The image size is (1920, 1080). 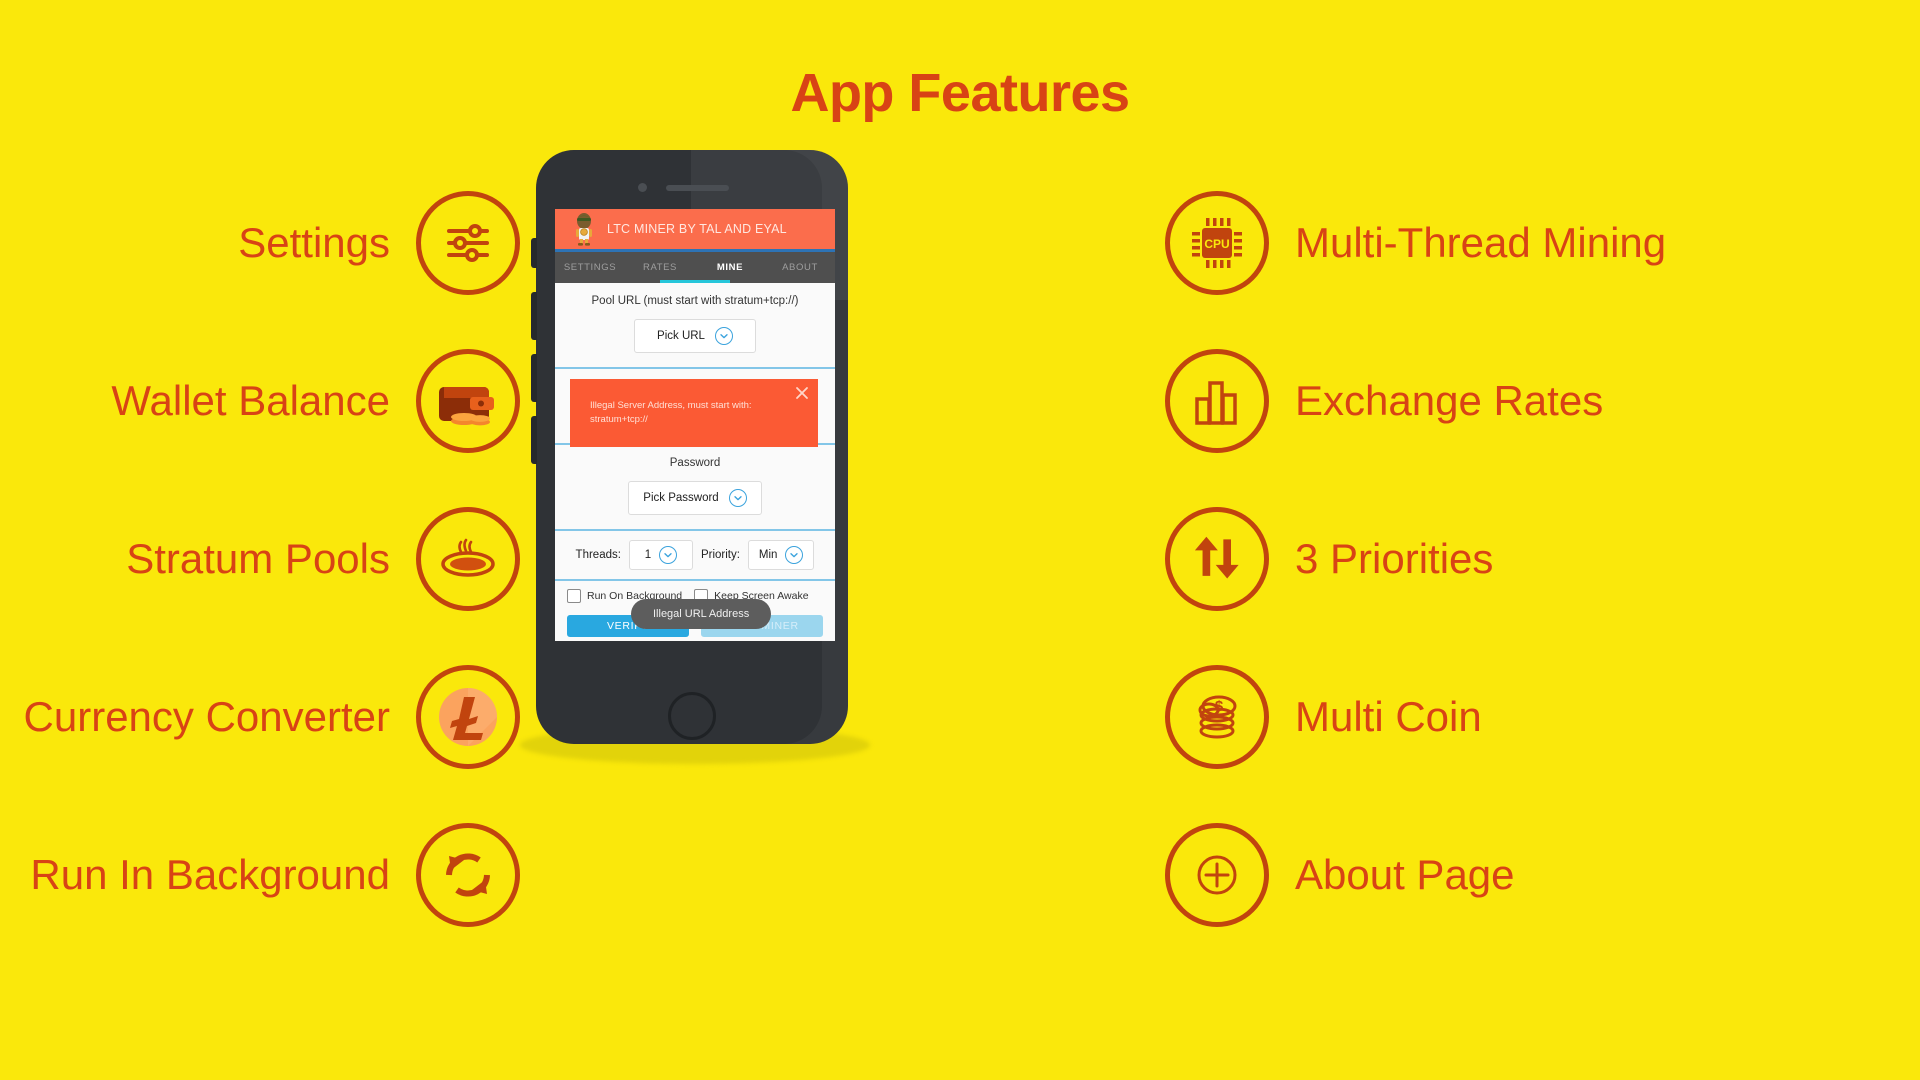 I want to click on close-icon, so click(x=802, y=393).